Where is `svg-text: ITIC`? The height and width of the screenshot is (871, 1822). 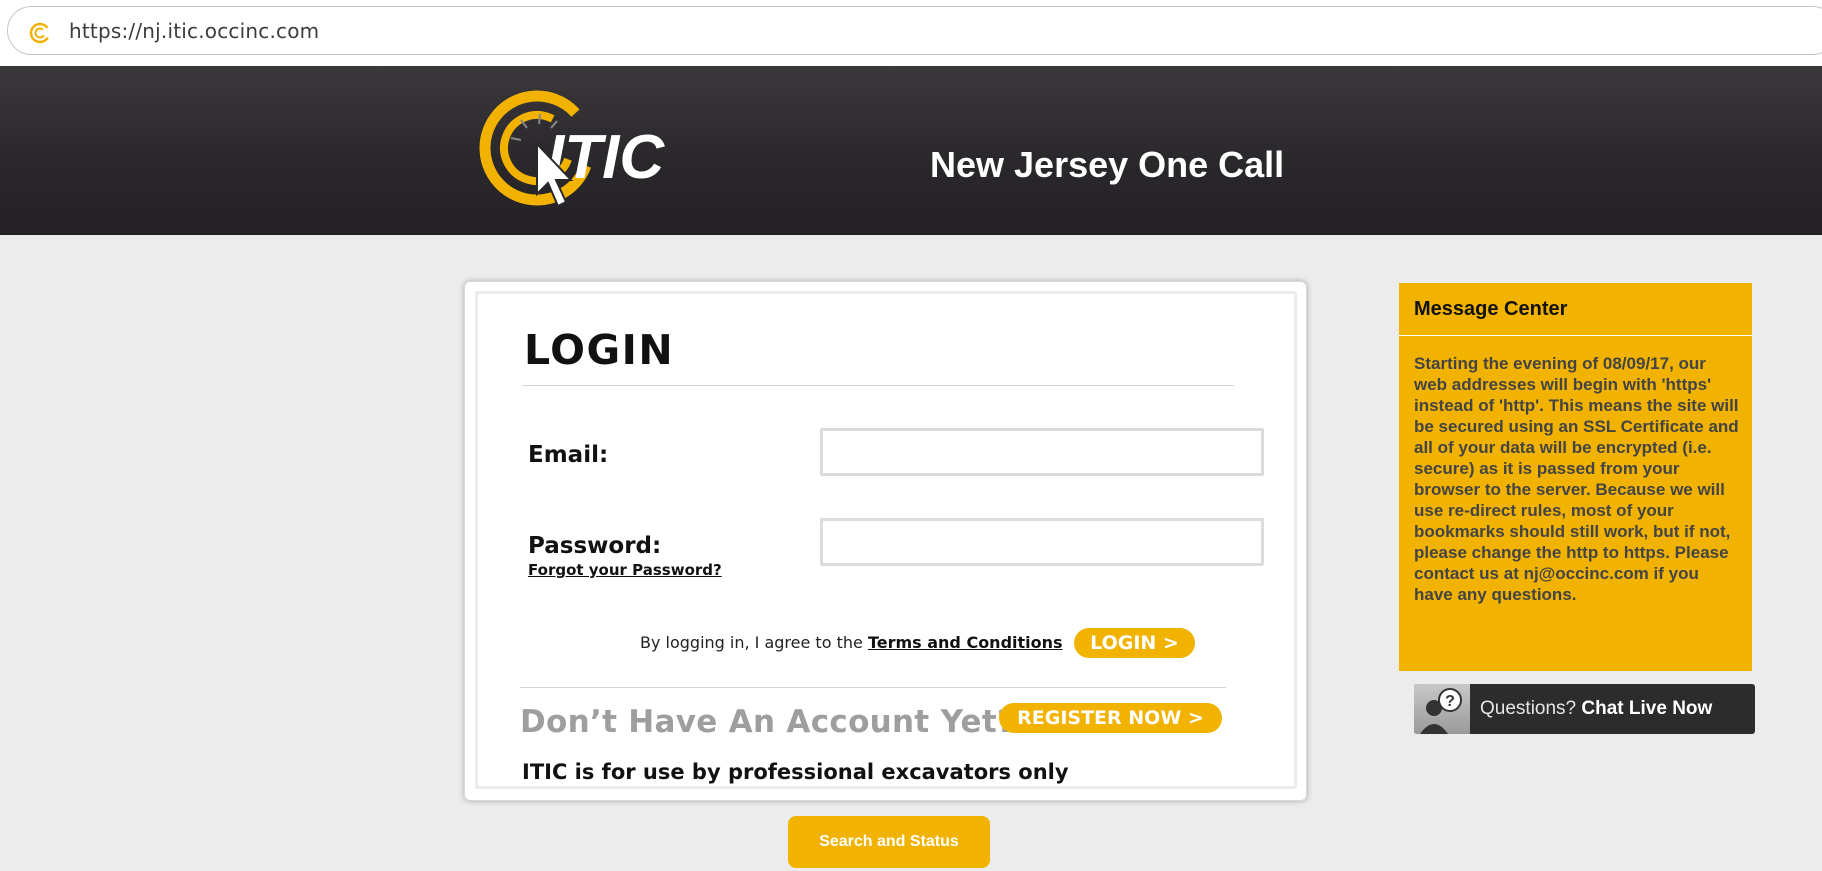 svg-text: ITIC is located at coordinates (606, 157).